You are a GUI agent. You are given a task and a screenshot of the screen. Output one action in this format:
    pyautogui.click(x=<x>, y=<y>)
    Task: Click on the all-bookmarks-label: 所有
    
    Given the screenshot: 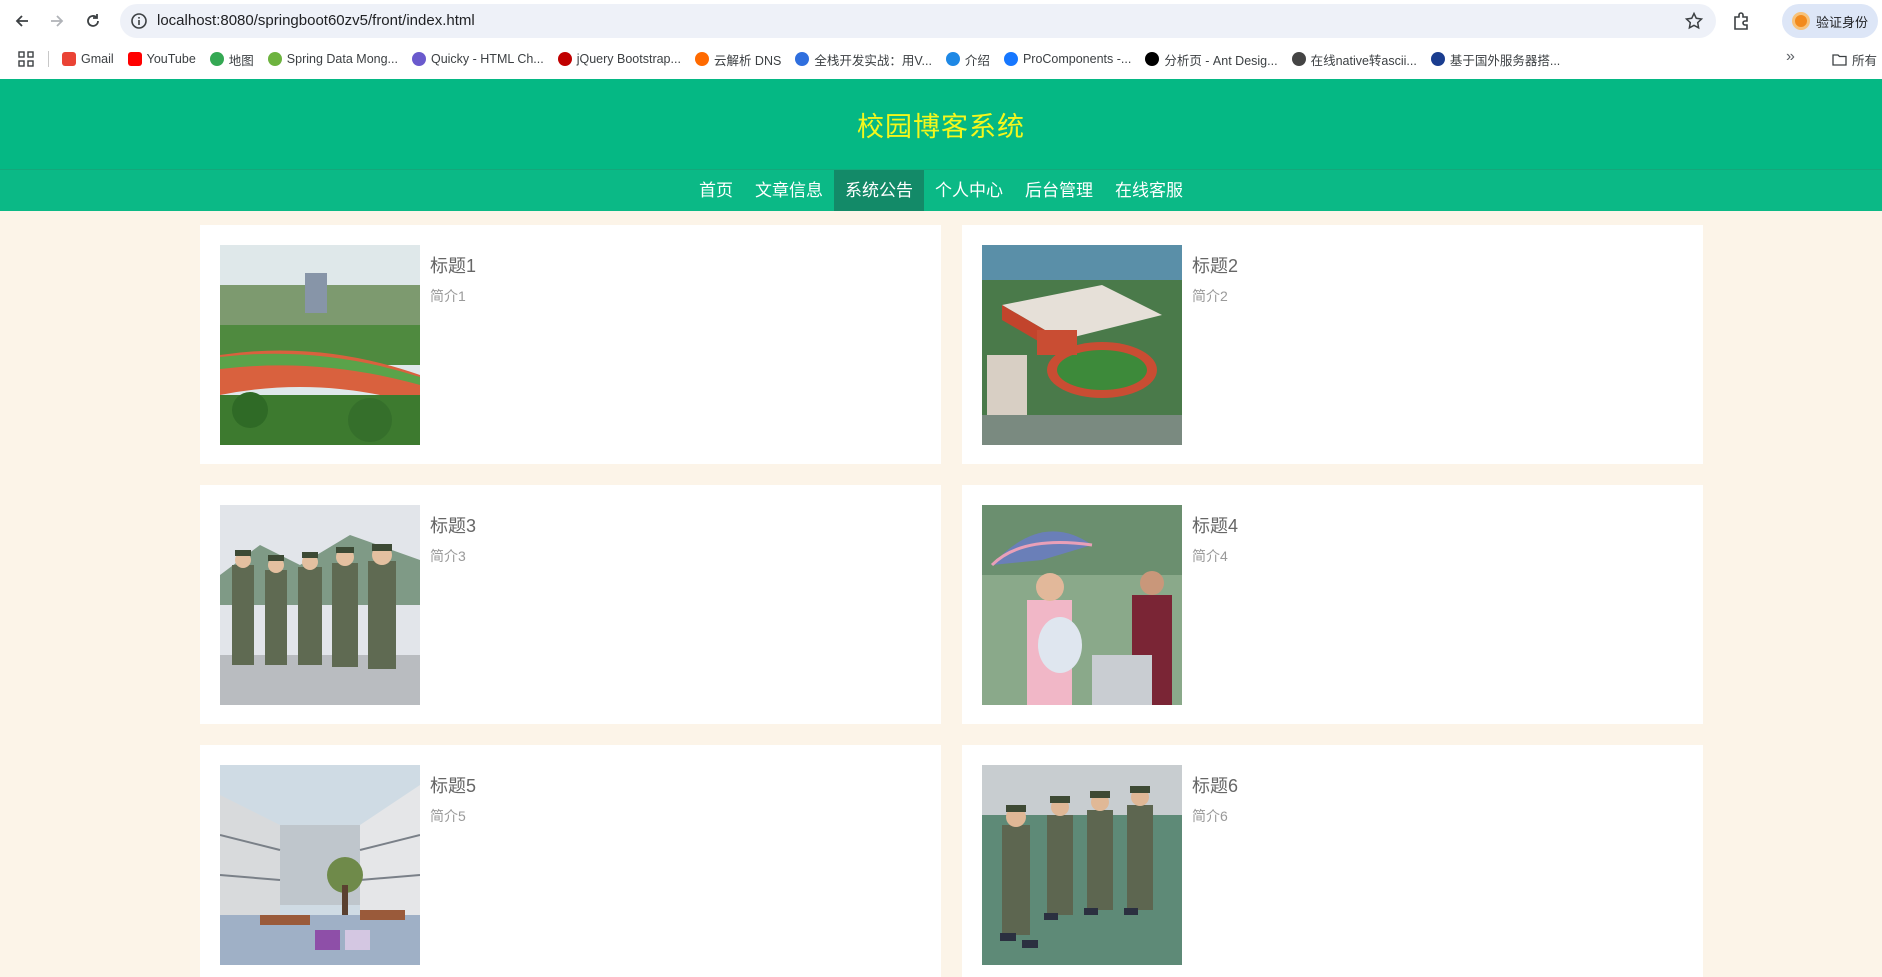 What is the action you would take?
    pyautogui.click(x=1865, y=61)
    